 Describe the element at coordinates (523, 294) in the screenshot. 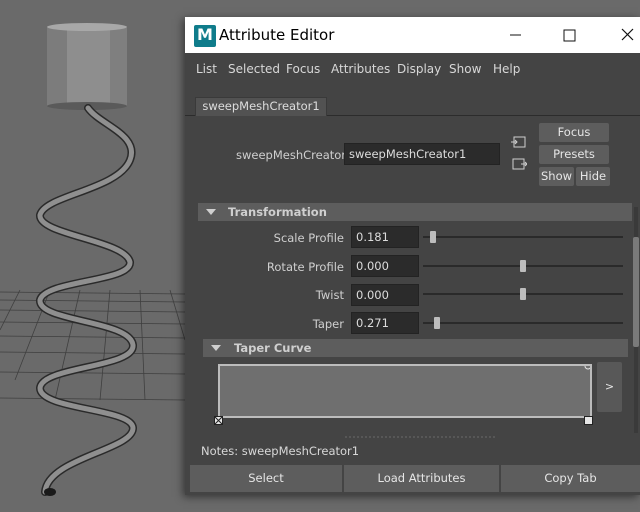

I see `twist-slider-handle` at that location.